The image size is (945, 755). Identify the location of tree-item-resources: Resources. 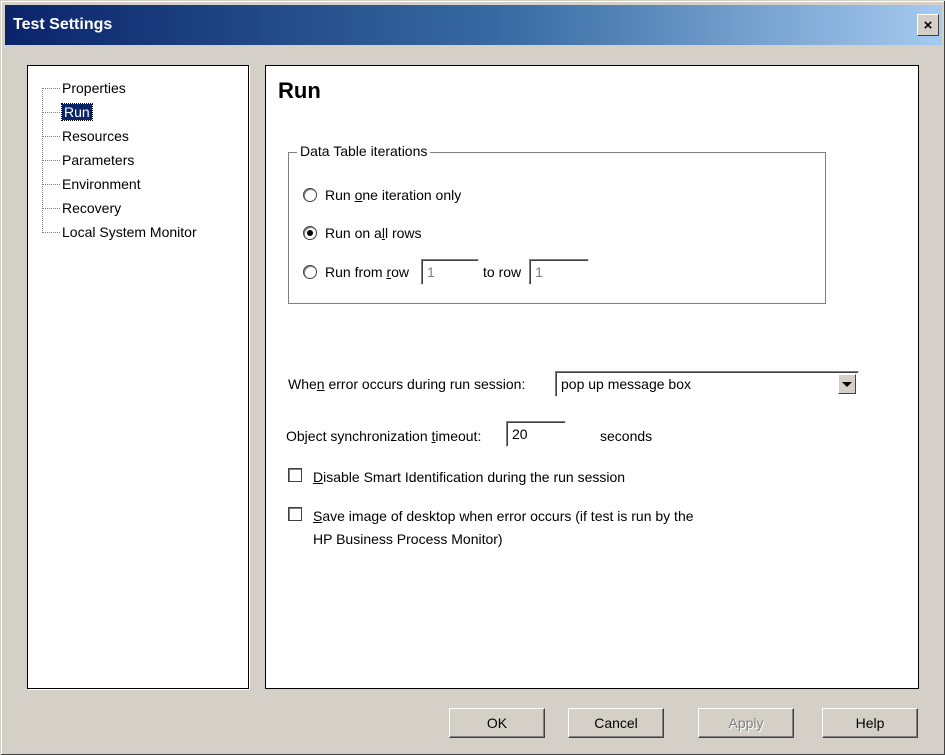
(85, 136).